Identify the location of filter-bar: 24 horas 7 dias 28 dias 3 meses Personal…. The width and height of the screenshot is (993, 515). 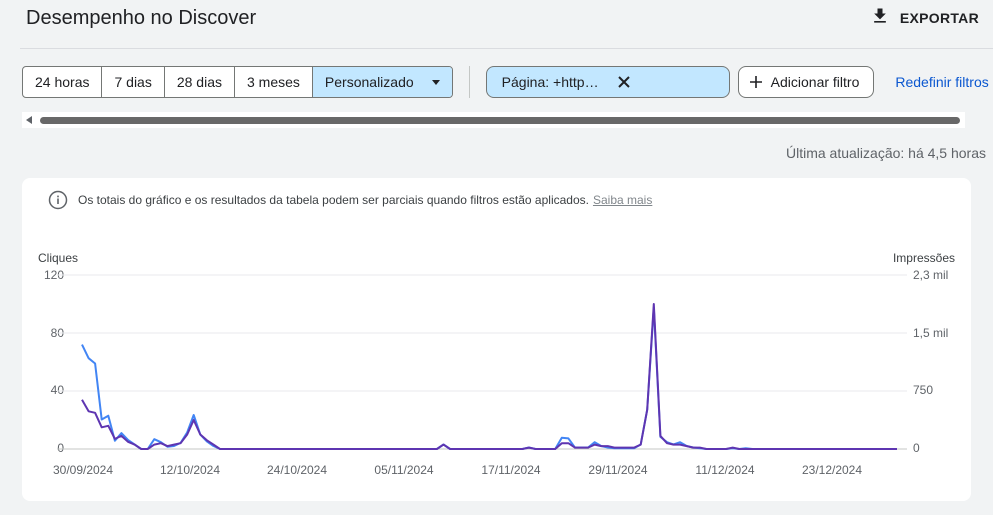
(505, 82).